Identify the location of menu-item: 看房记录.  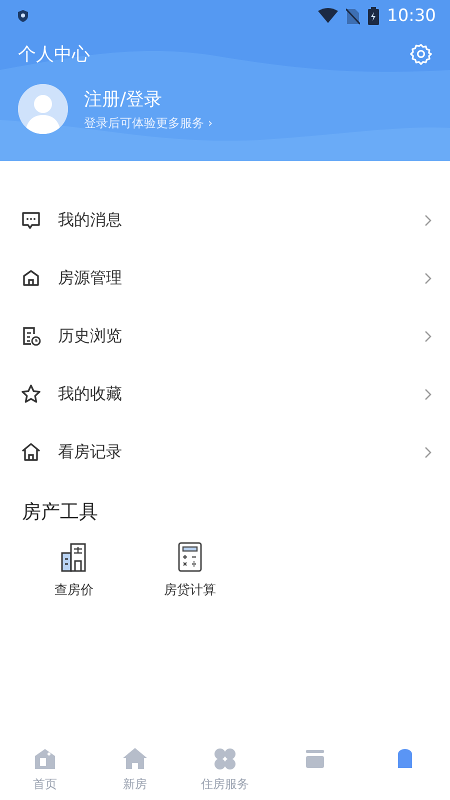
(225, 452).